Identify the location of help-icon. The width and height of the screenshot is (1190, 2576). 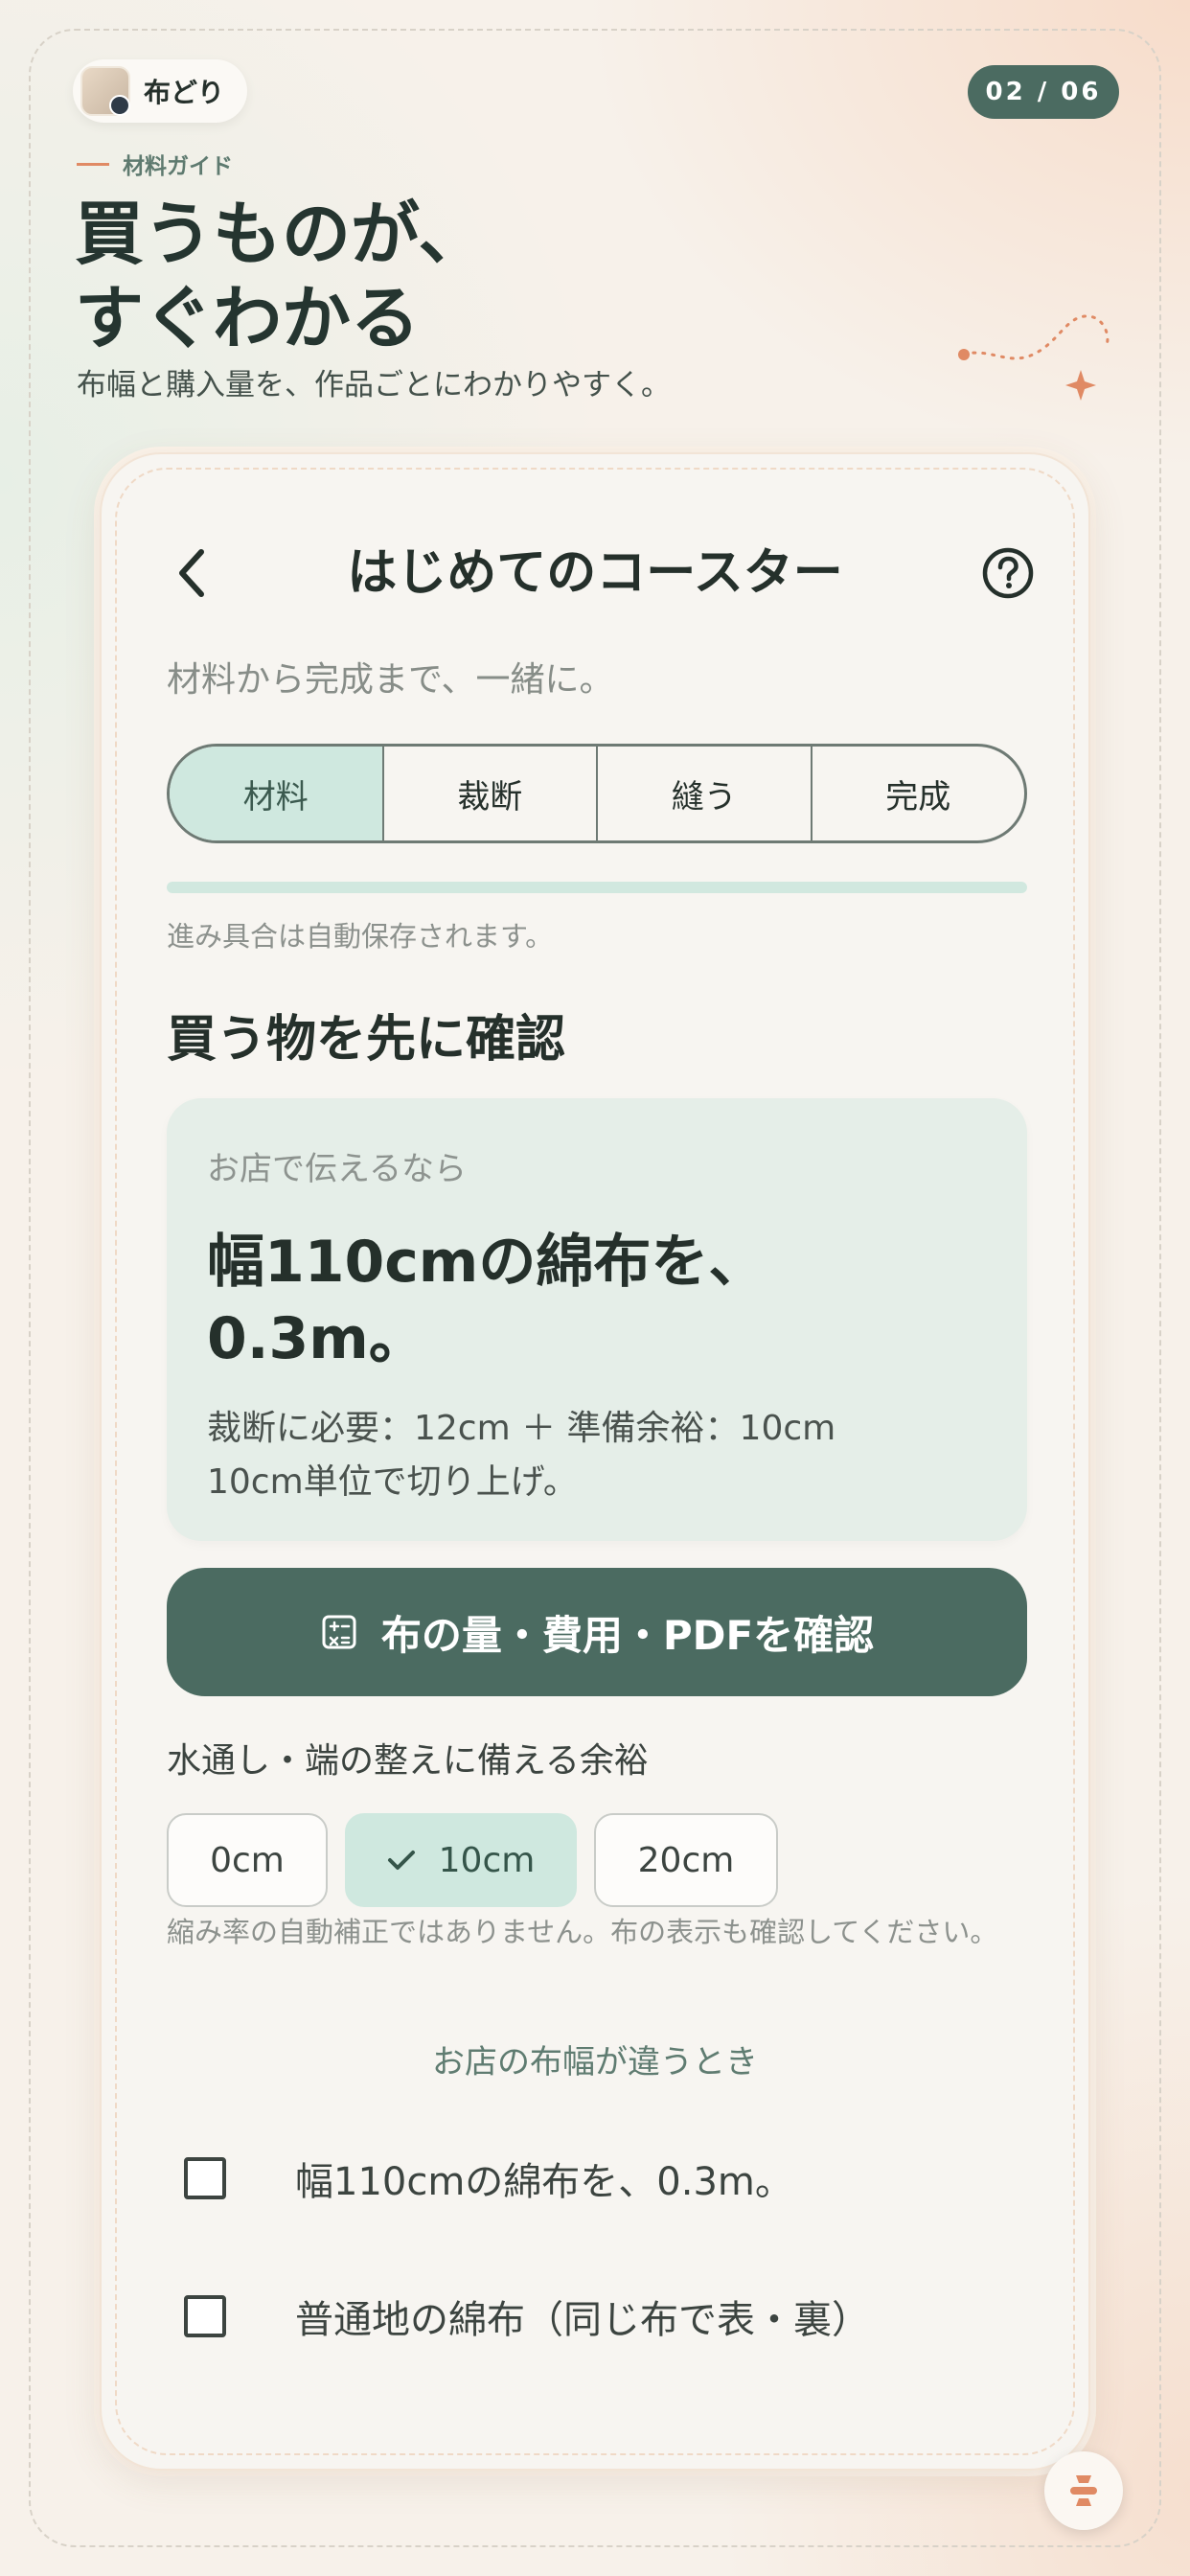
(1008, 573).